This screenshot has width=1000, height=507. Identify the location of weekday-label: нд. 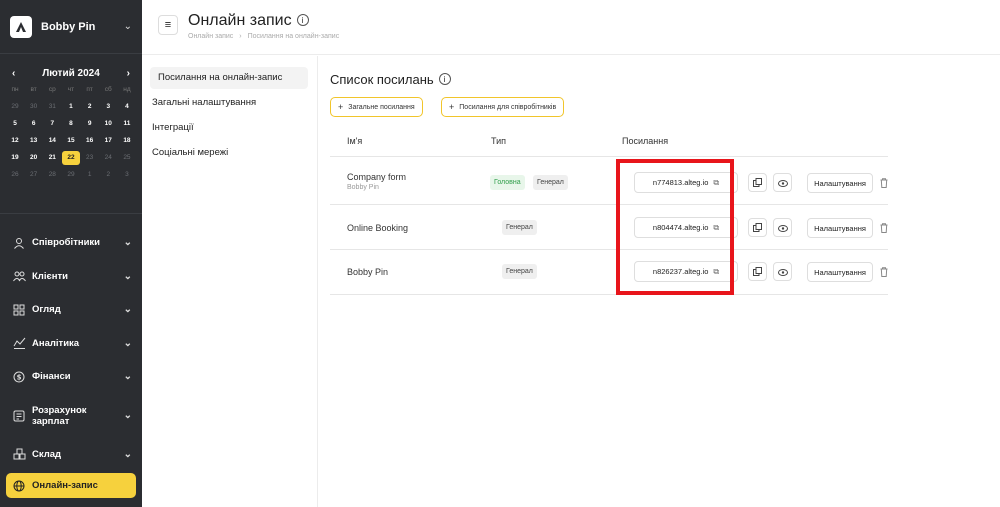
(127, 89).